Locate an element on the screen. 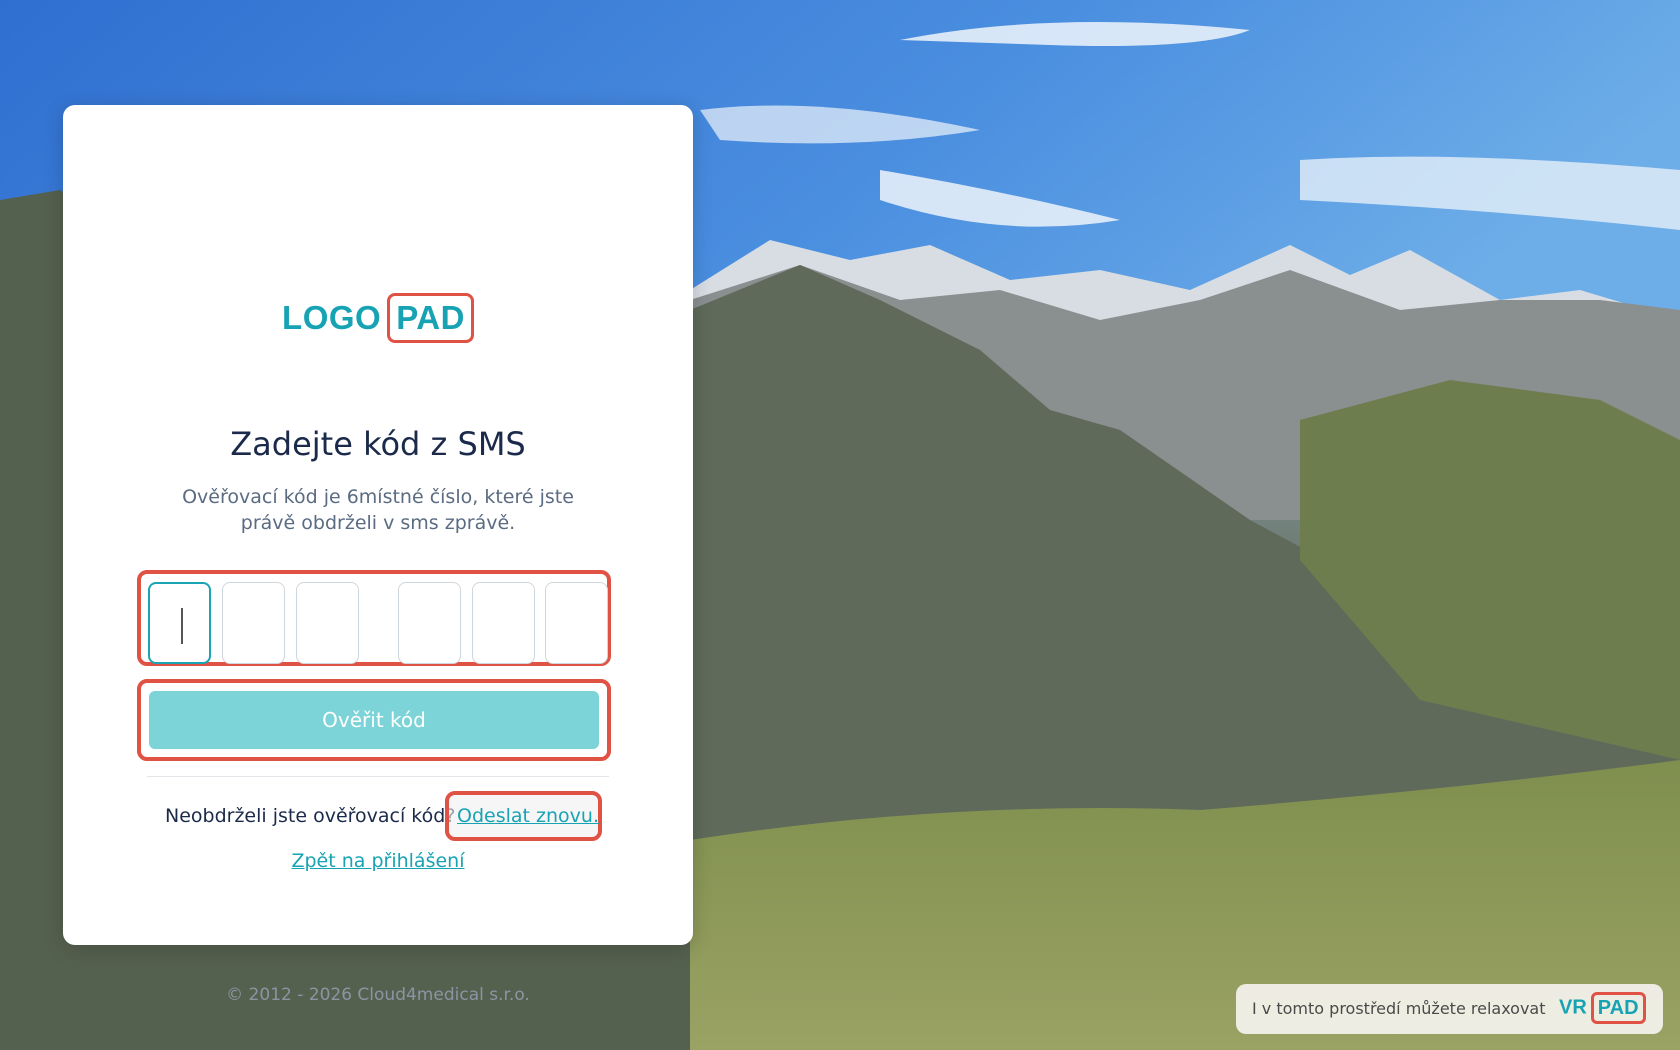 The image size is (1680, 1050). promo-logo: VR PAD is located at coordinates (1602, 1008).